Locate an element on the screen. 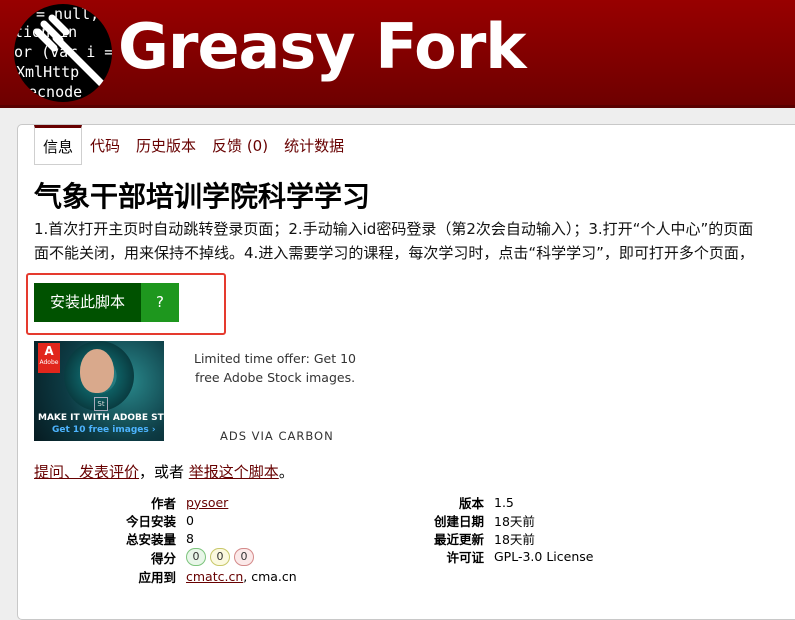 The image size is (795, 620). license-row: 许可证 GPL-3.0 License is located at coordinates (495, 556).